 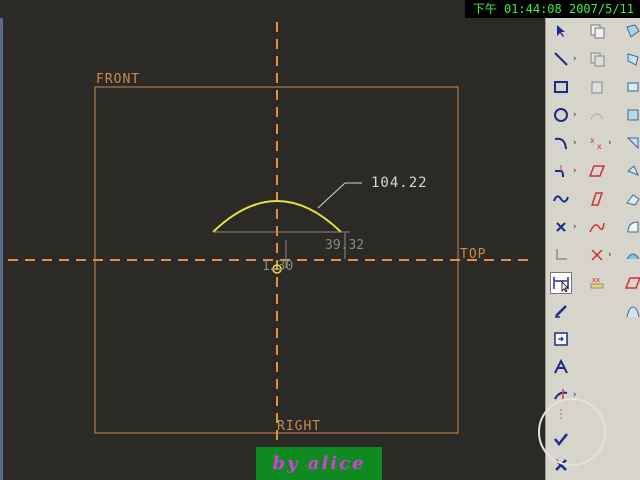 I want to click on parallelogram-icon, so click(x=597, y=171).